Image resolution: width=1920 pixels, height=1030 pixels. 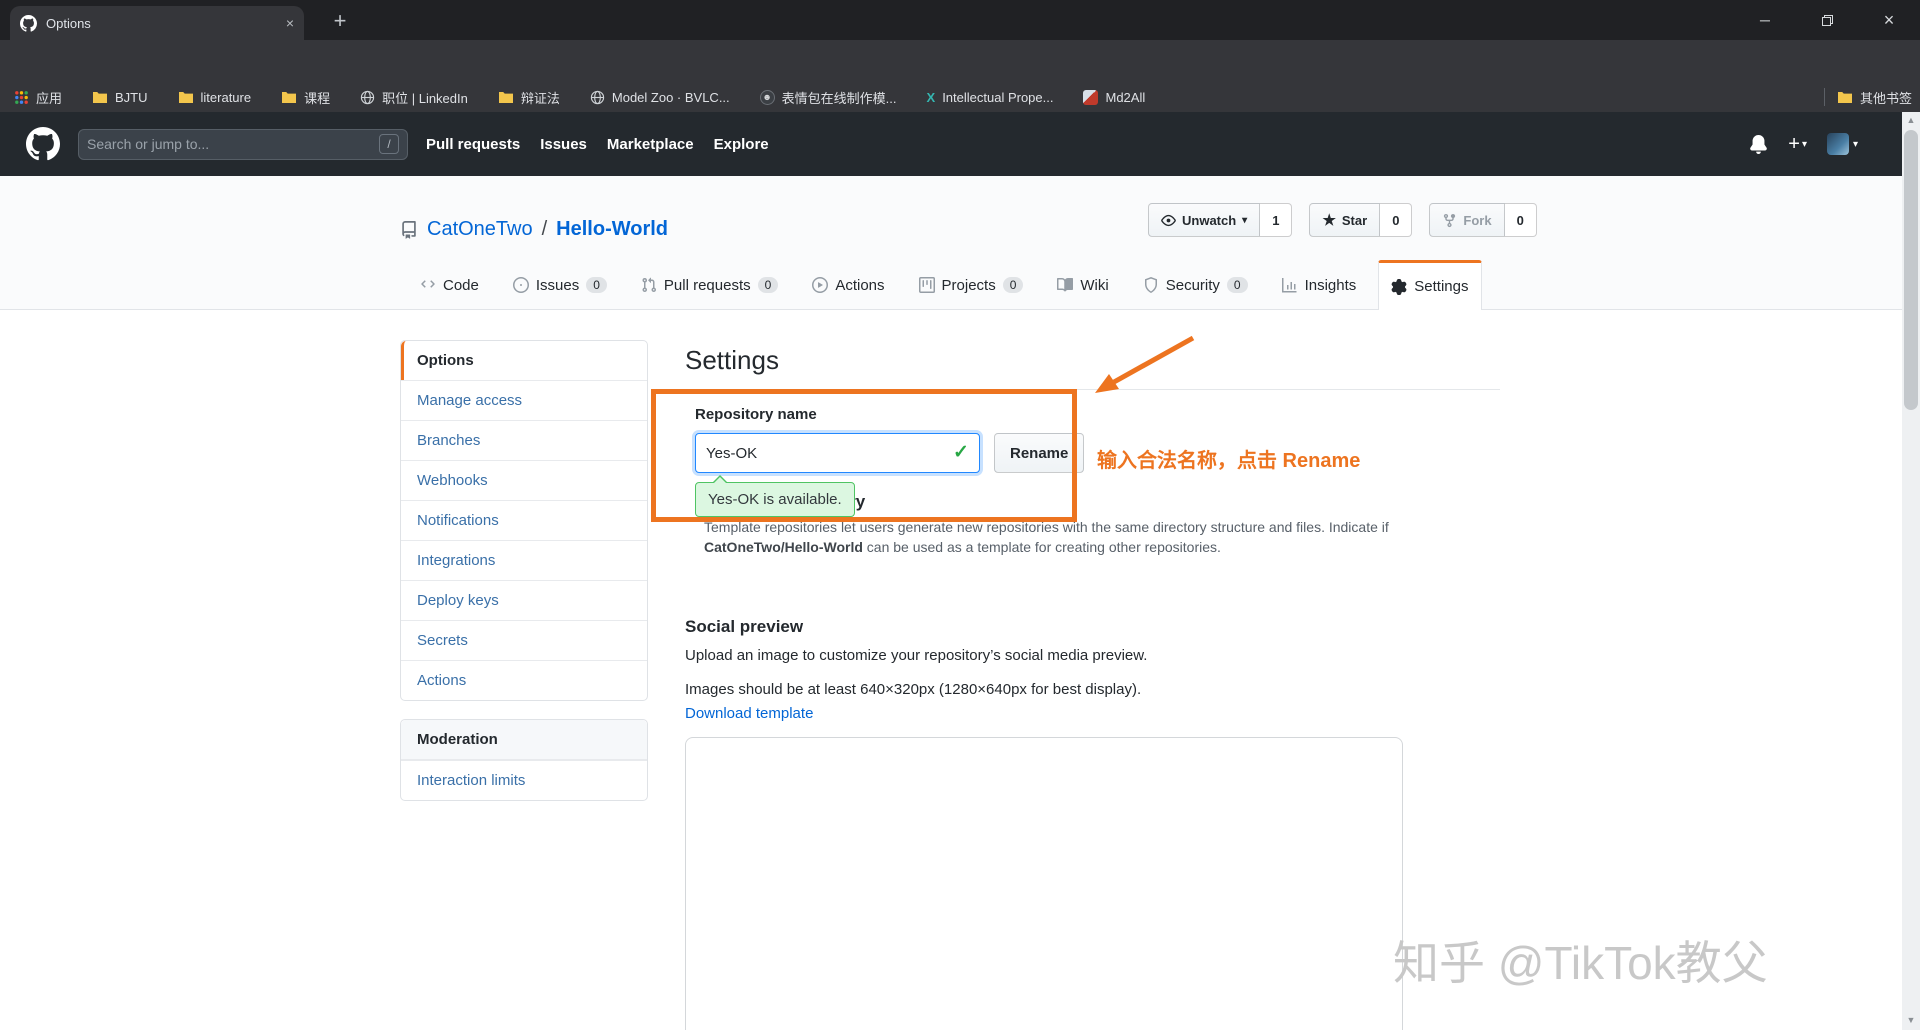 What do you see at coordinates (524, 440) in the screenshot?
I see `sidebar-item-branches: Branches` at bounding box center [524, 440].